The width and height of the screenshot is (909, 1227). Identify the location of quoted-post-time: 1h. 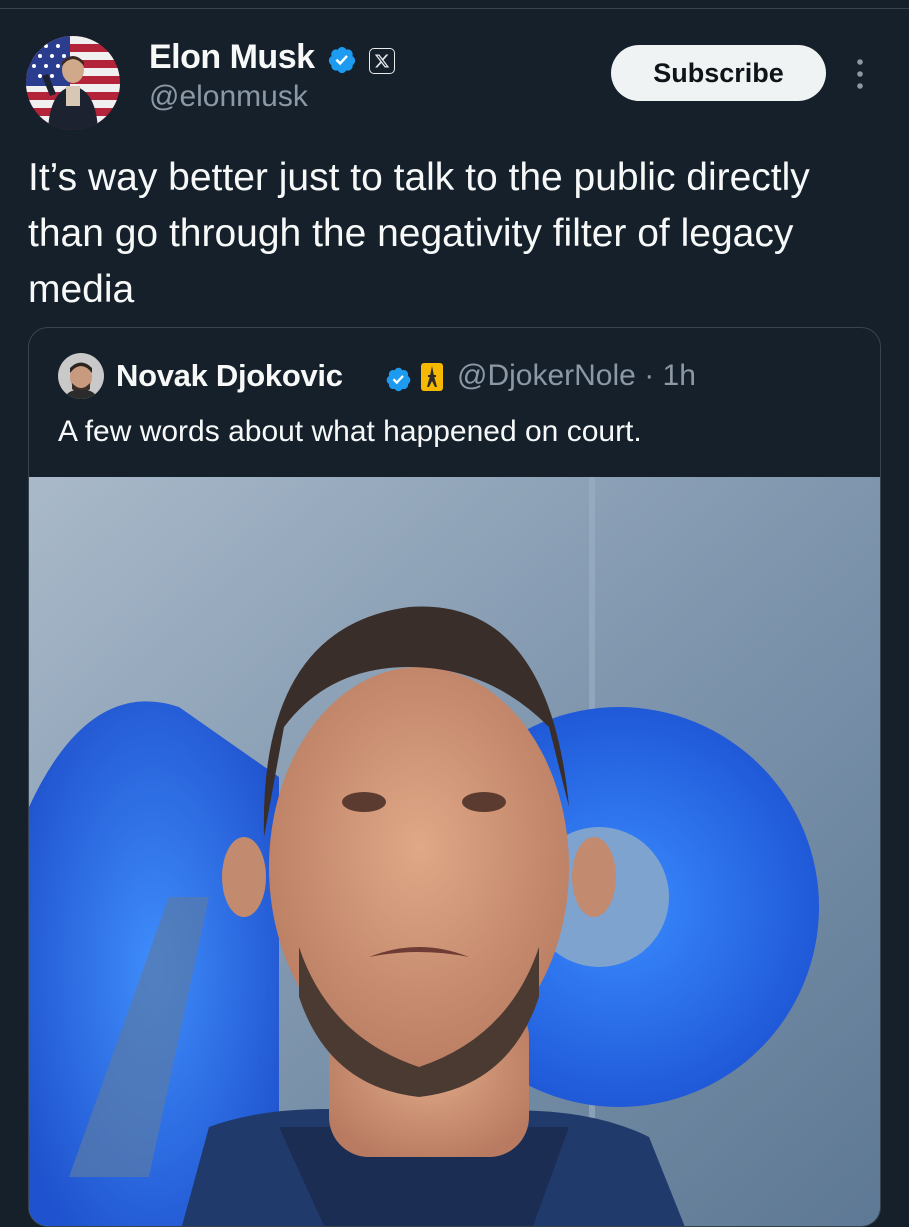
(679, 375).